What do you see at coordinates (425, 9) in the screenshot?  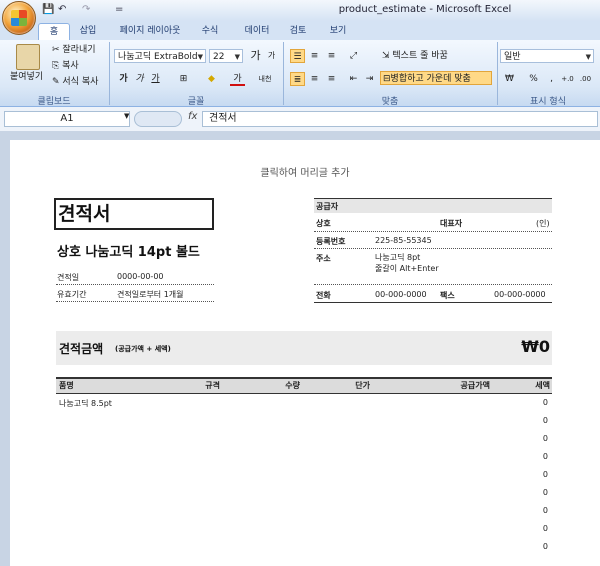 I see `window-title: product_estimate - Microsoft Excel` at bounding box center [425, 9].